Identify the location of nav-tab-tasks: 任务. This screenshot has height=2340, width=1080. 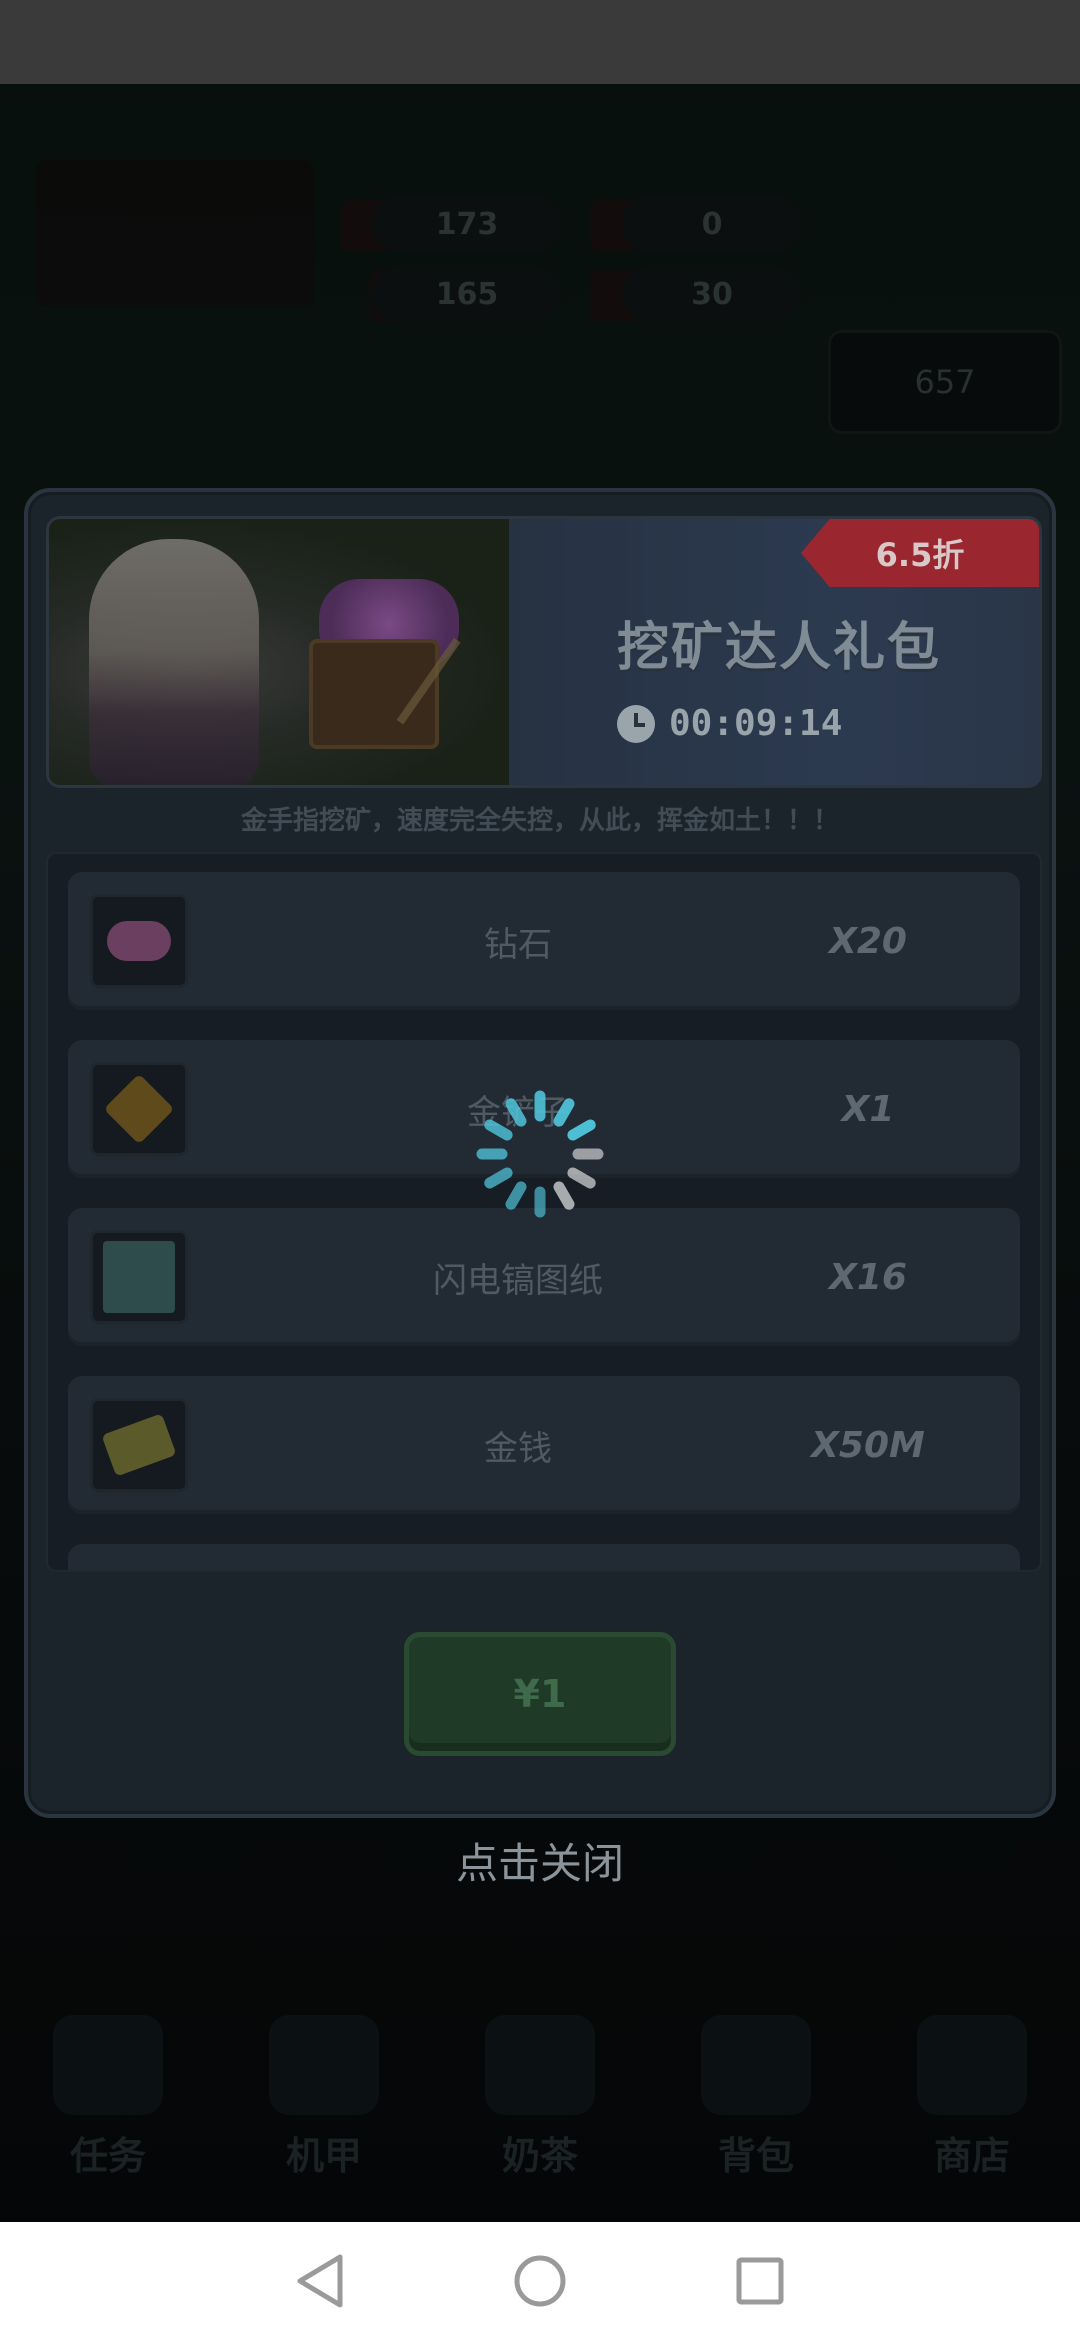
(108, 2090).